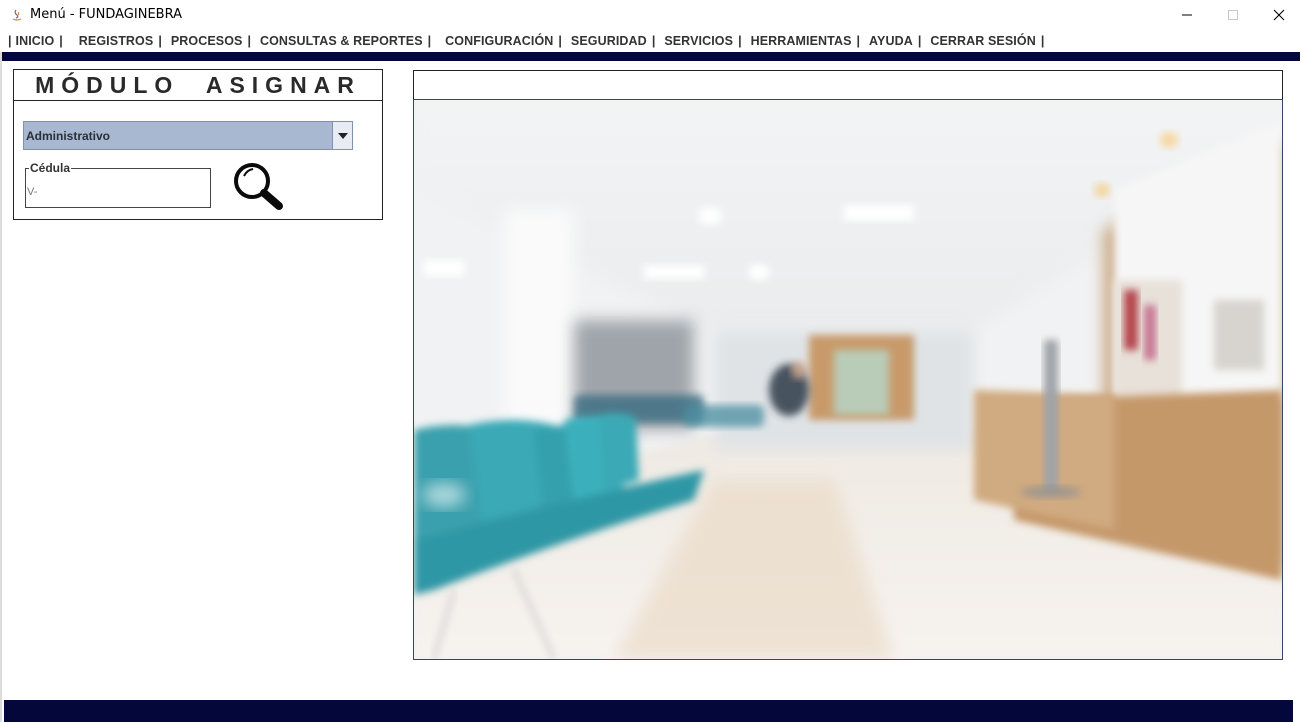  Describe the element at coordinates (891, 41) in the screenshot. I see `menu-ayuda: AYUDA` at that location.